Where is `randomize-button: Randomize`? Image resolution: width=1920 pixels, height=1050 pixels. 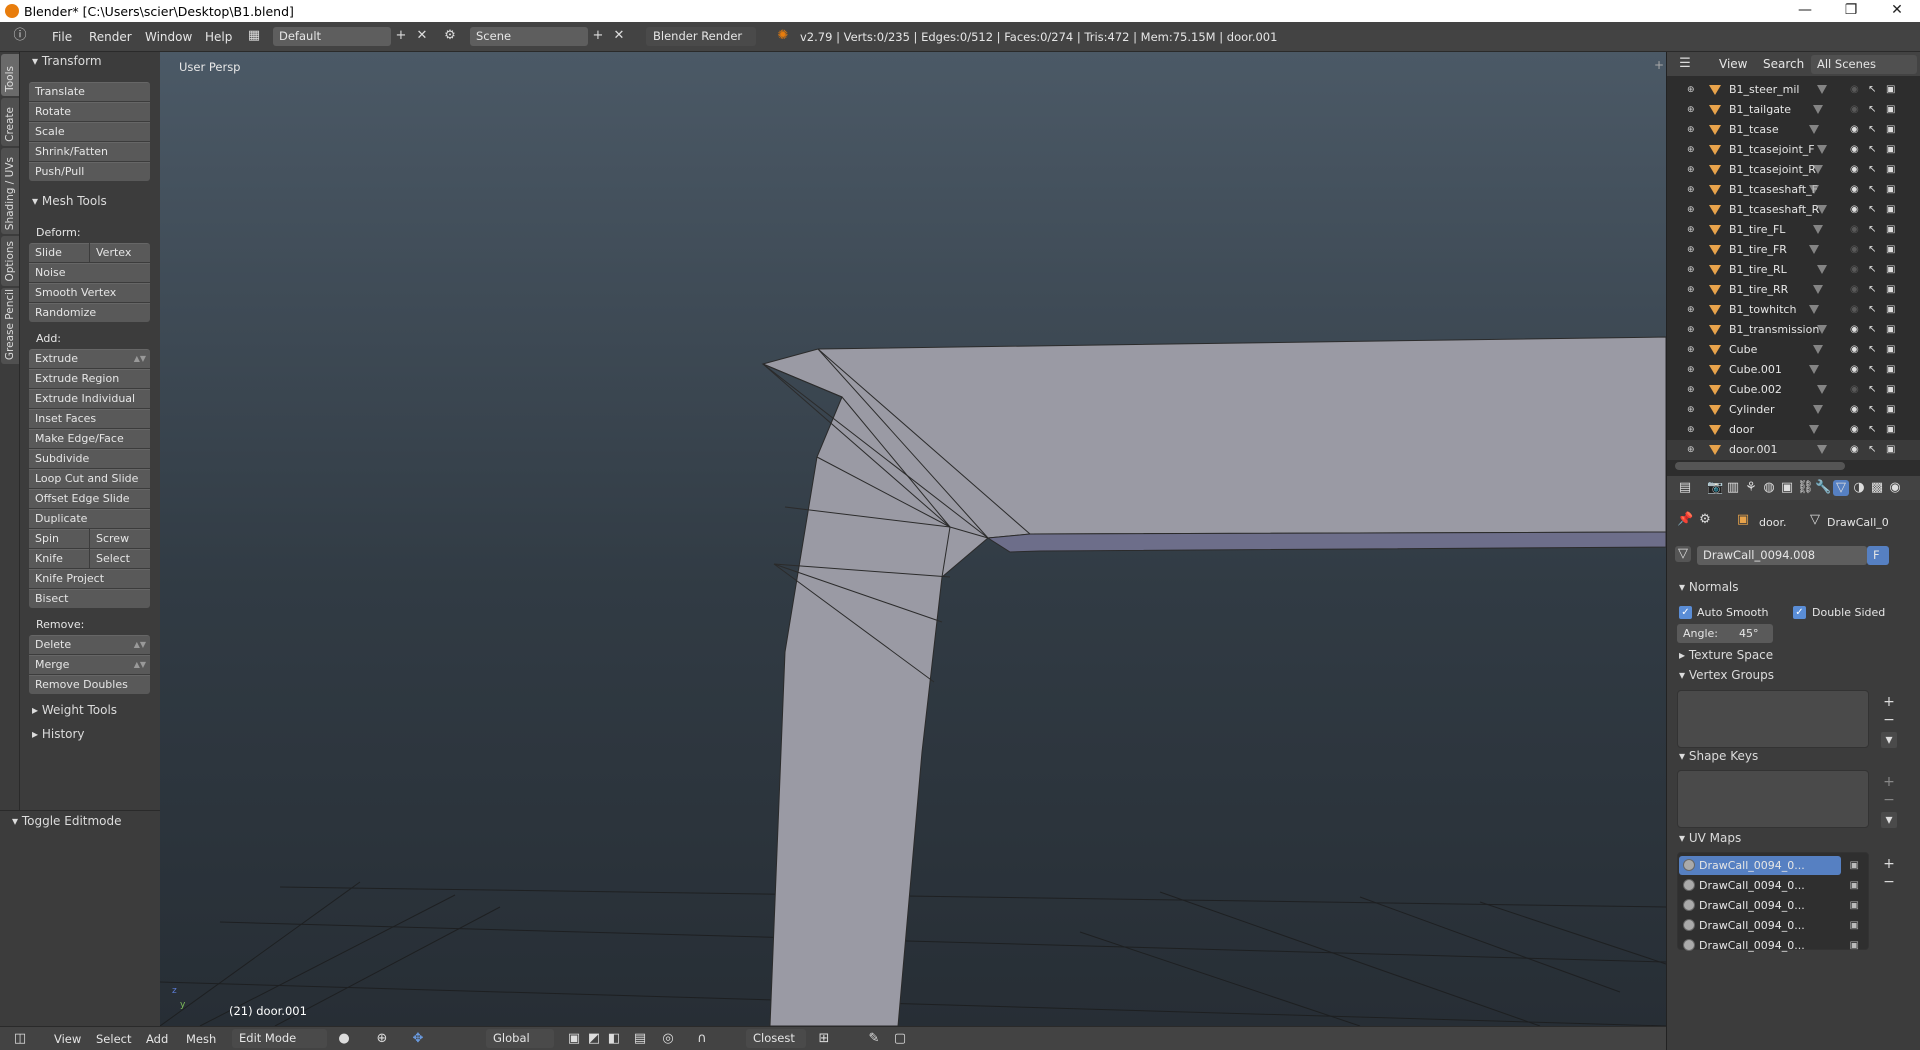
randomize-button: Randomize is located at coordinates (89, 312).